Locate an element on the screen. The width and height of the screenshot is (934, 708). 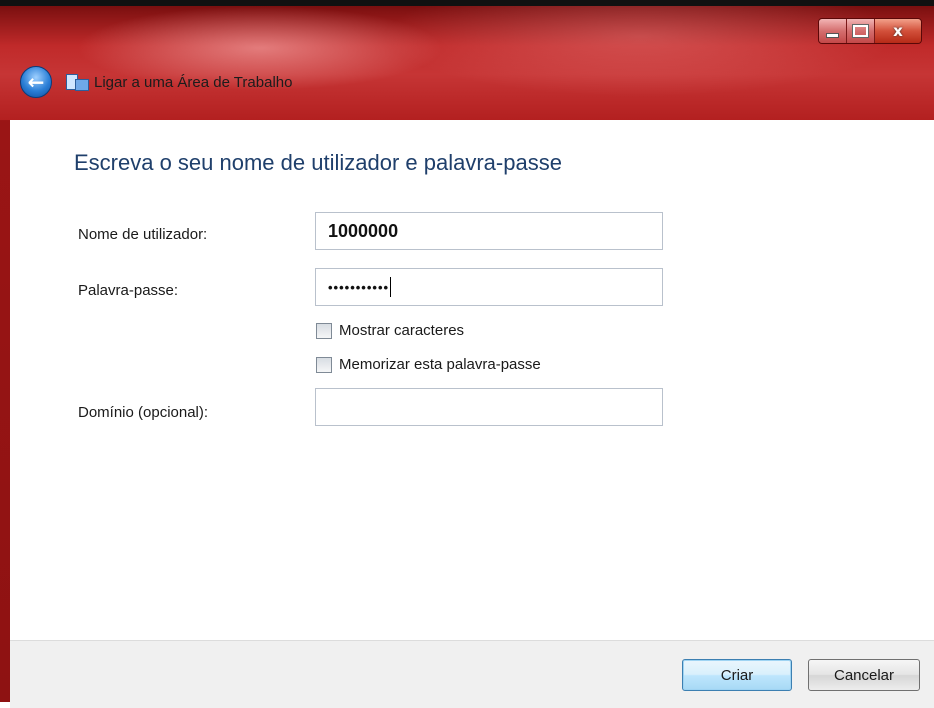
navigation-row: ← Ligar a uma Área de Trabalho is located at coordinates (156, 82).